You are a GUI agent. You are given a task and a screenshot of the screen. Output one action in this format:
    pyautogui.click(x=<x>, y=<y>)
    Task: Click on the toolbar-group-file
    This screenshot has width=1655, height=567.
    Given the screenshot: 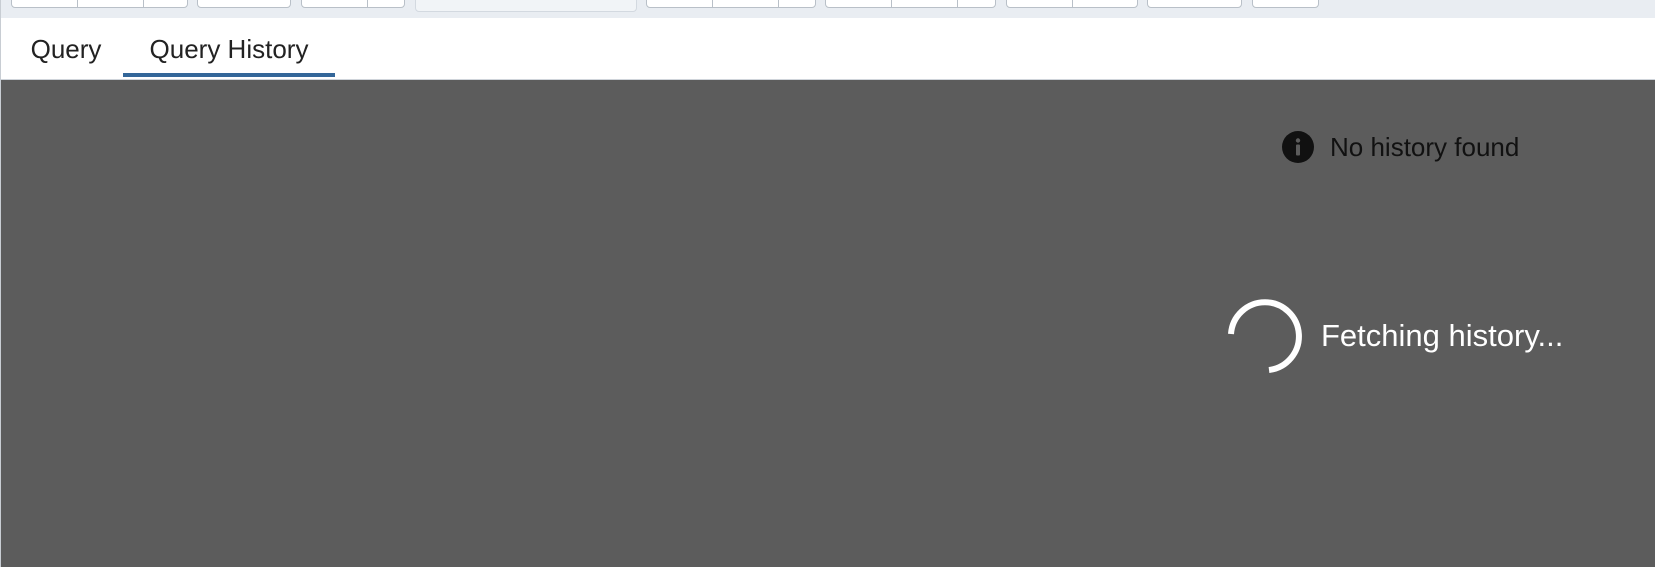 What is the action you would take?
    pyautogui.click(x=99, y=4)
    